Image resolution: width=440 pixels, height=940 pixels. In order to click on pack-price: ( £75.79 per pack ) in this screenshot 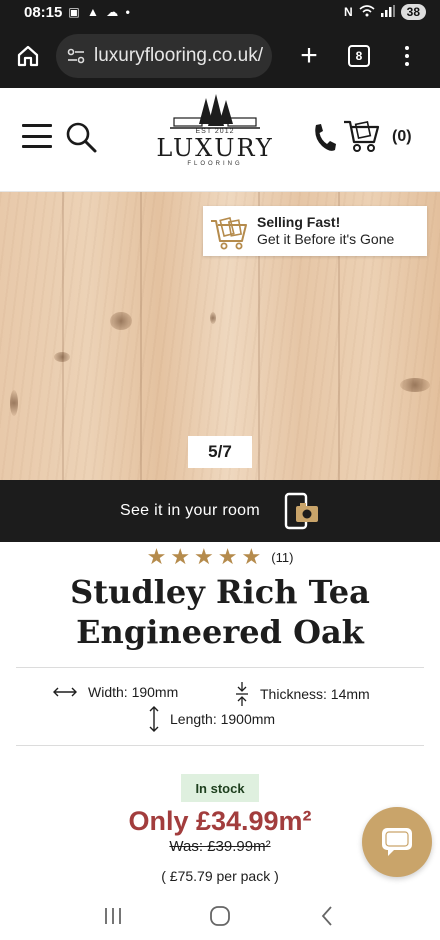, I will do `click(220, 876)`.